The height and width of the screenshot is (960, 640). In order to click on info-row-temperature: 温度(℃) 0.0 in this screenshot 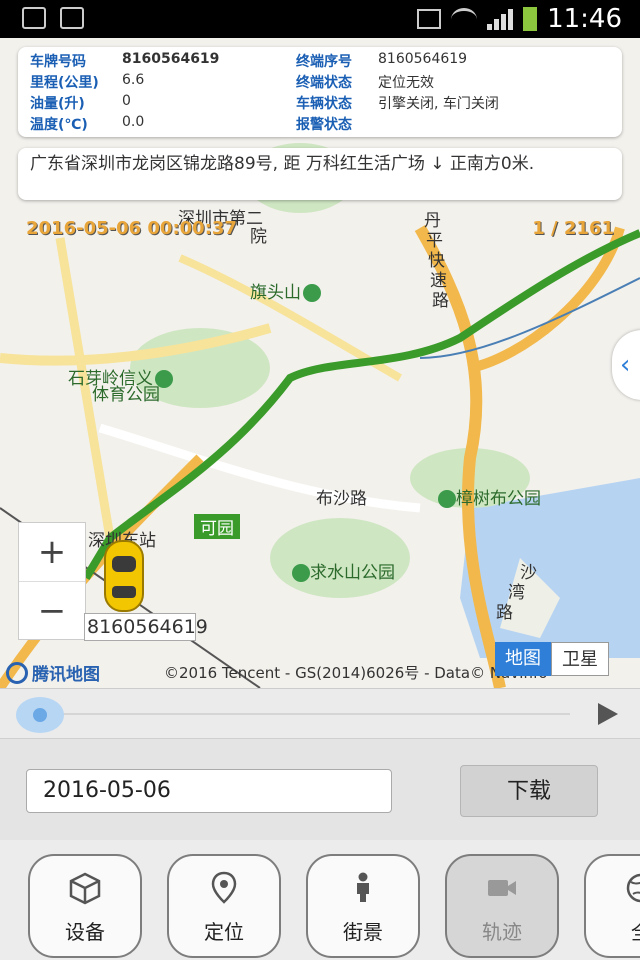, I will do `click(87, 123)`.